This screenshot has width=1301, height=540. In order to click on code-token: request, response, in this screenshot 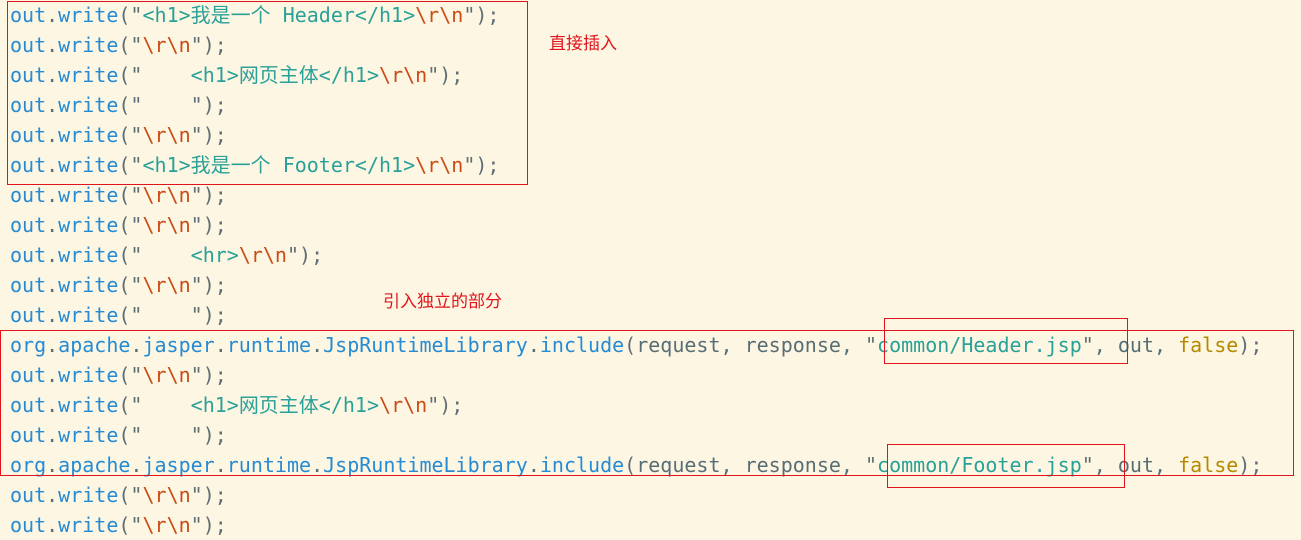, I will do `click(750, 345)`.